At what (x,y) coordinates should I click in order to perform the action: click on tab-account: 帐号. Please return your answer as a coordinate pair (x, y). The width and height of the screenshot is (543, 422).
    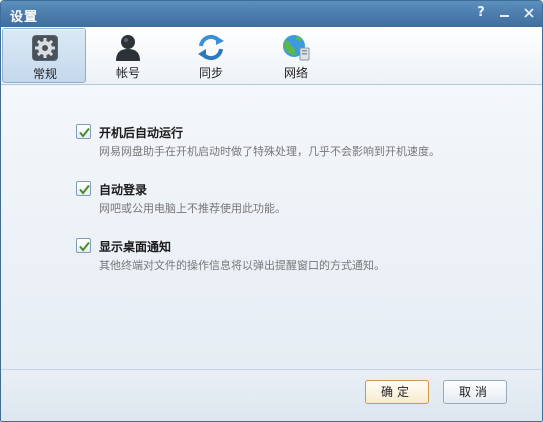
    Looking at the image, I should click on (128, 55).